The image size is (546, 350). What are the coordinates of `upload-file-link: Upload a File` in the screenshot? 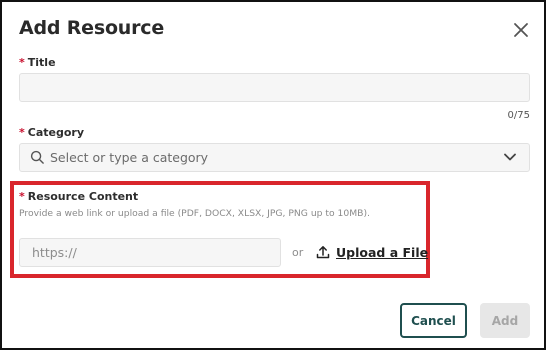 It's located at (372, 252).